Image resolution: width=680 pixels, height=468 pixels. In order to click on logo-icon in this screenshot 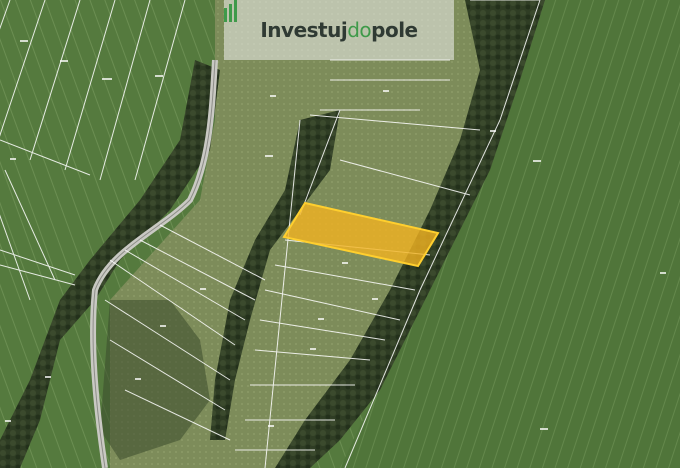, I will do `click(230, 11)`.